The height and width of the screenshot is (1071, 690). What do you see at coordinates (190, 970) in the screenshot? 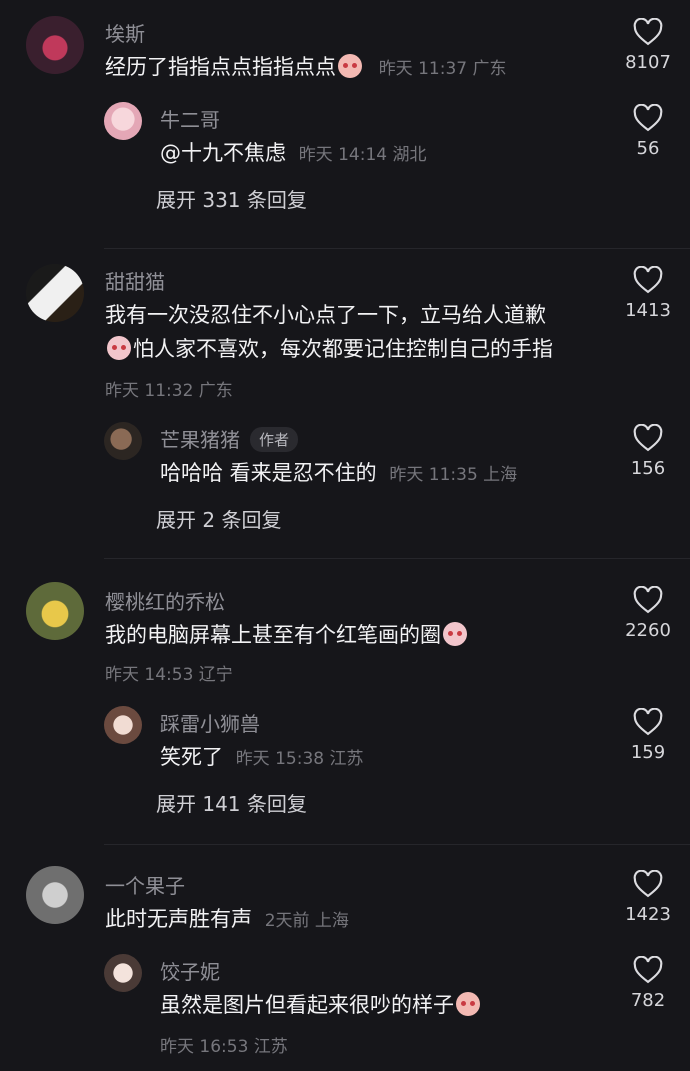
I see `reply-username: 饺子妮` at bounding box center [190, 970].